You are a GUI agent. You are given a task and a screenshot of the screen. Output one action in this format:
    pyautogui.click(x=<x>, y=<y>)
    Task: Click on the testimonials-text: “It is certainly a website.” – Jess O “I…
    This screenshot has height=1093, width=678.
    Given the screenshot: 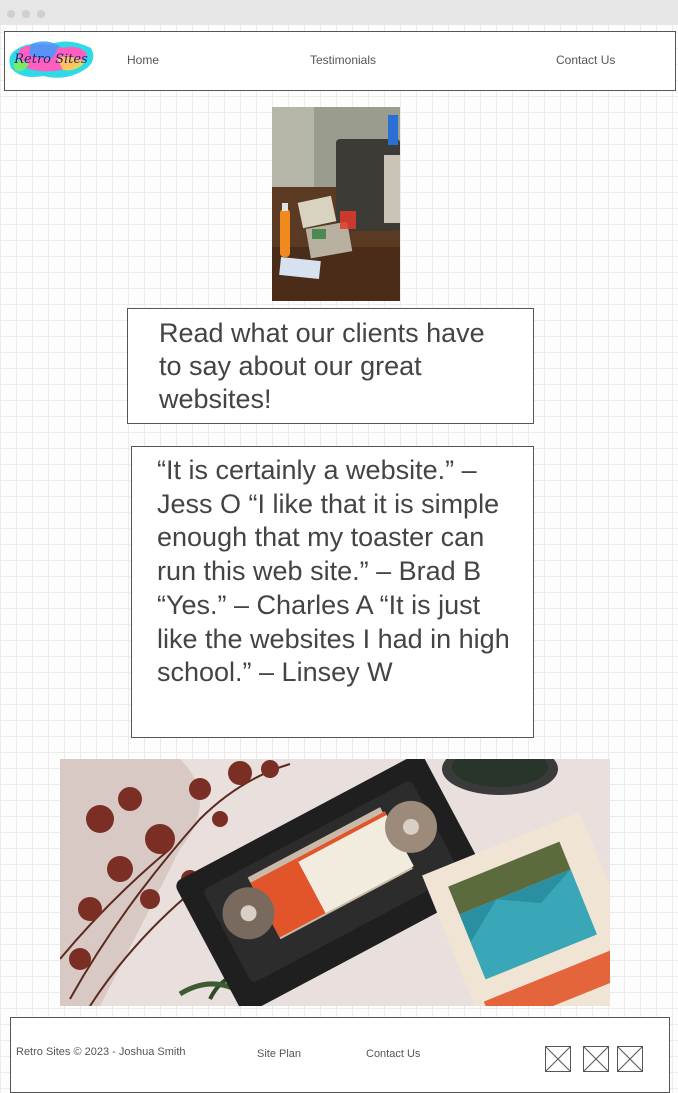 What is the action you would take?
    pyautogui.click(x=333, y=571)
    